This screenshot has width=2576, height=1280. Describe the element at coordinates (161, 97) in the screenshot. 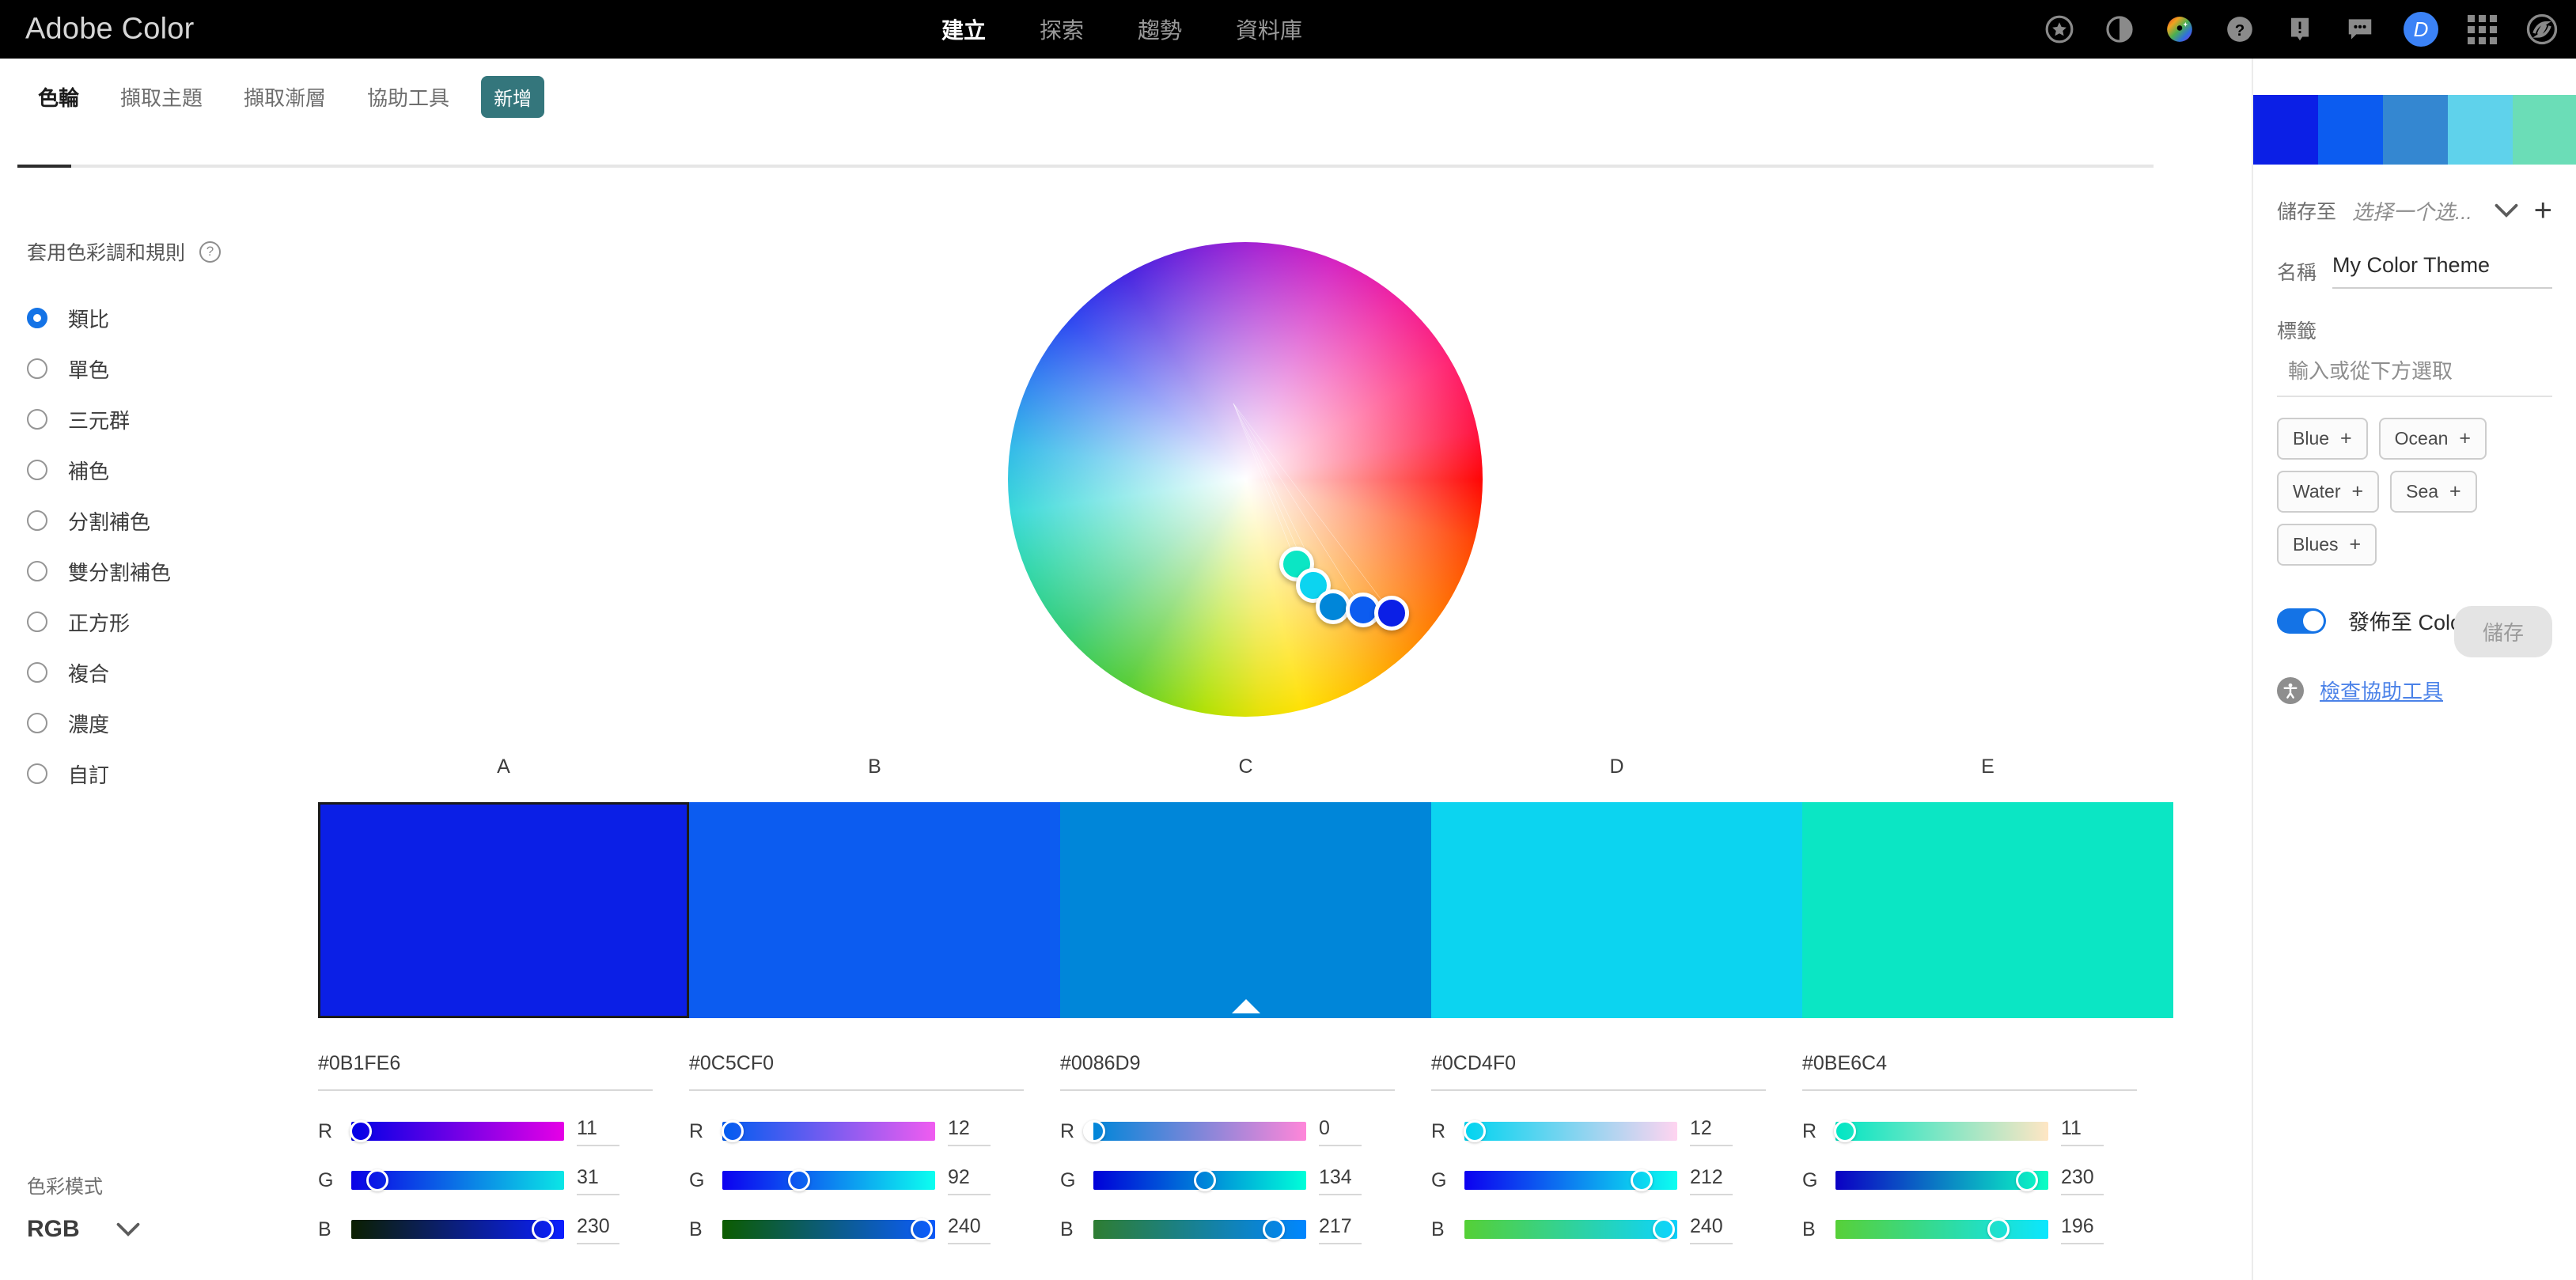

I see `tab-extract-theme: 擷取主題` at that location.